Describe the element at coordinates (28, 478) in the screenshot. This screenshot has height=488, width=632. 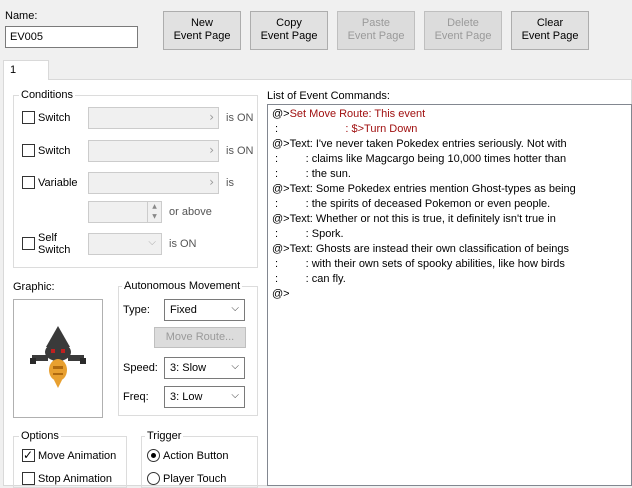
I see `stop-animation-checkbox` at that location.